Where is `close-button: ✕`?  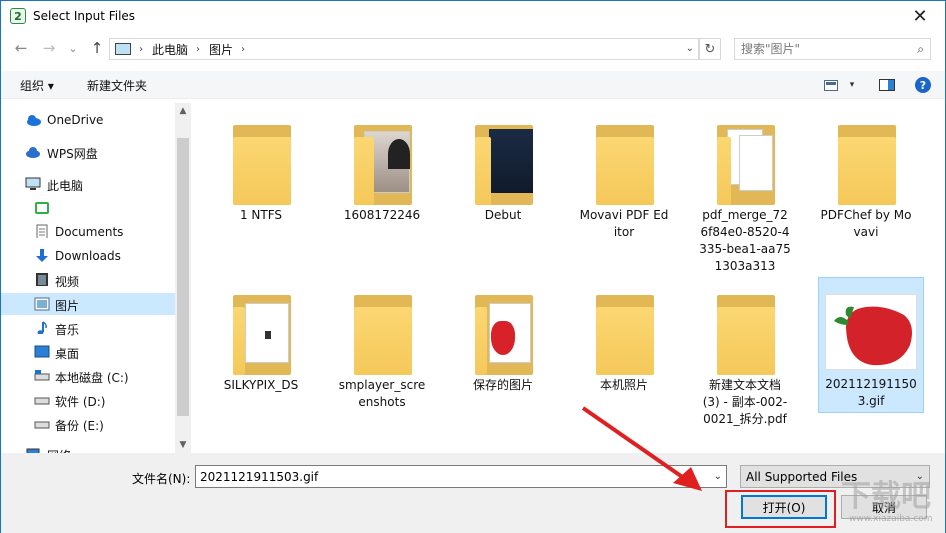 close-button: ✕ is located at coordinates (920, 16).